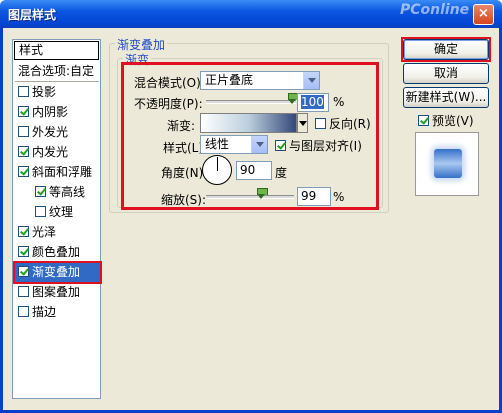  I want to click on opacity-input: 100, so click(313, 102).